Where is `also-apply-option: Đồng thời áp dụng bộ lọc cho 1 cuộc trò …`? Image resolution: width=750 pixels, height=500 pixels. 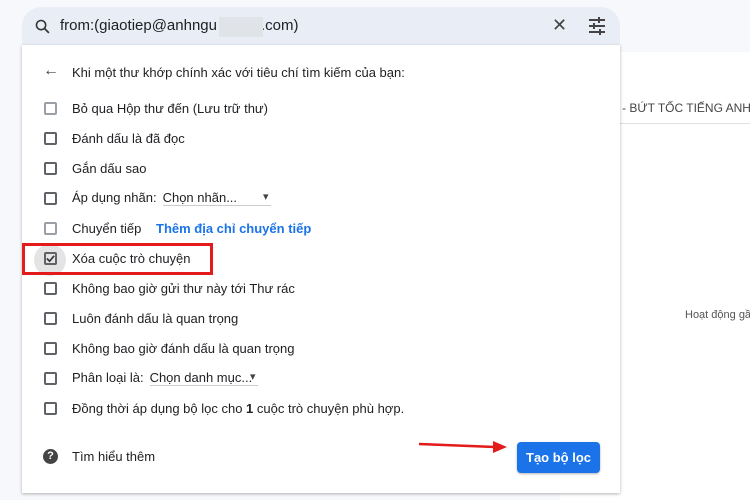
also-apply-option: Đồng thời áp dụng bộ lọc cho 1 cuộc trò … is located at coordinates (300, 408).